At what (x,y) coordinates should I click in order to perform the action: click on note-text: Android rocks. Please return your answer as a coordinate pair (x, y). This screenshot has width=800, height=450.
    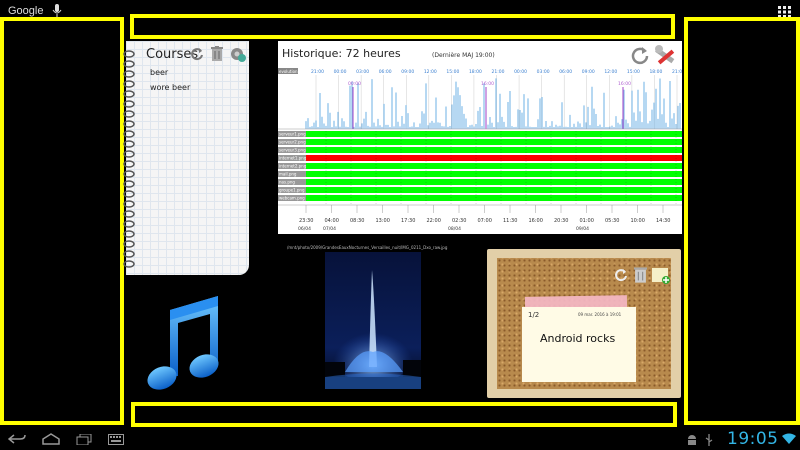
    Looking at the image, I should click on (578, 338).